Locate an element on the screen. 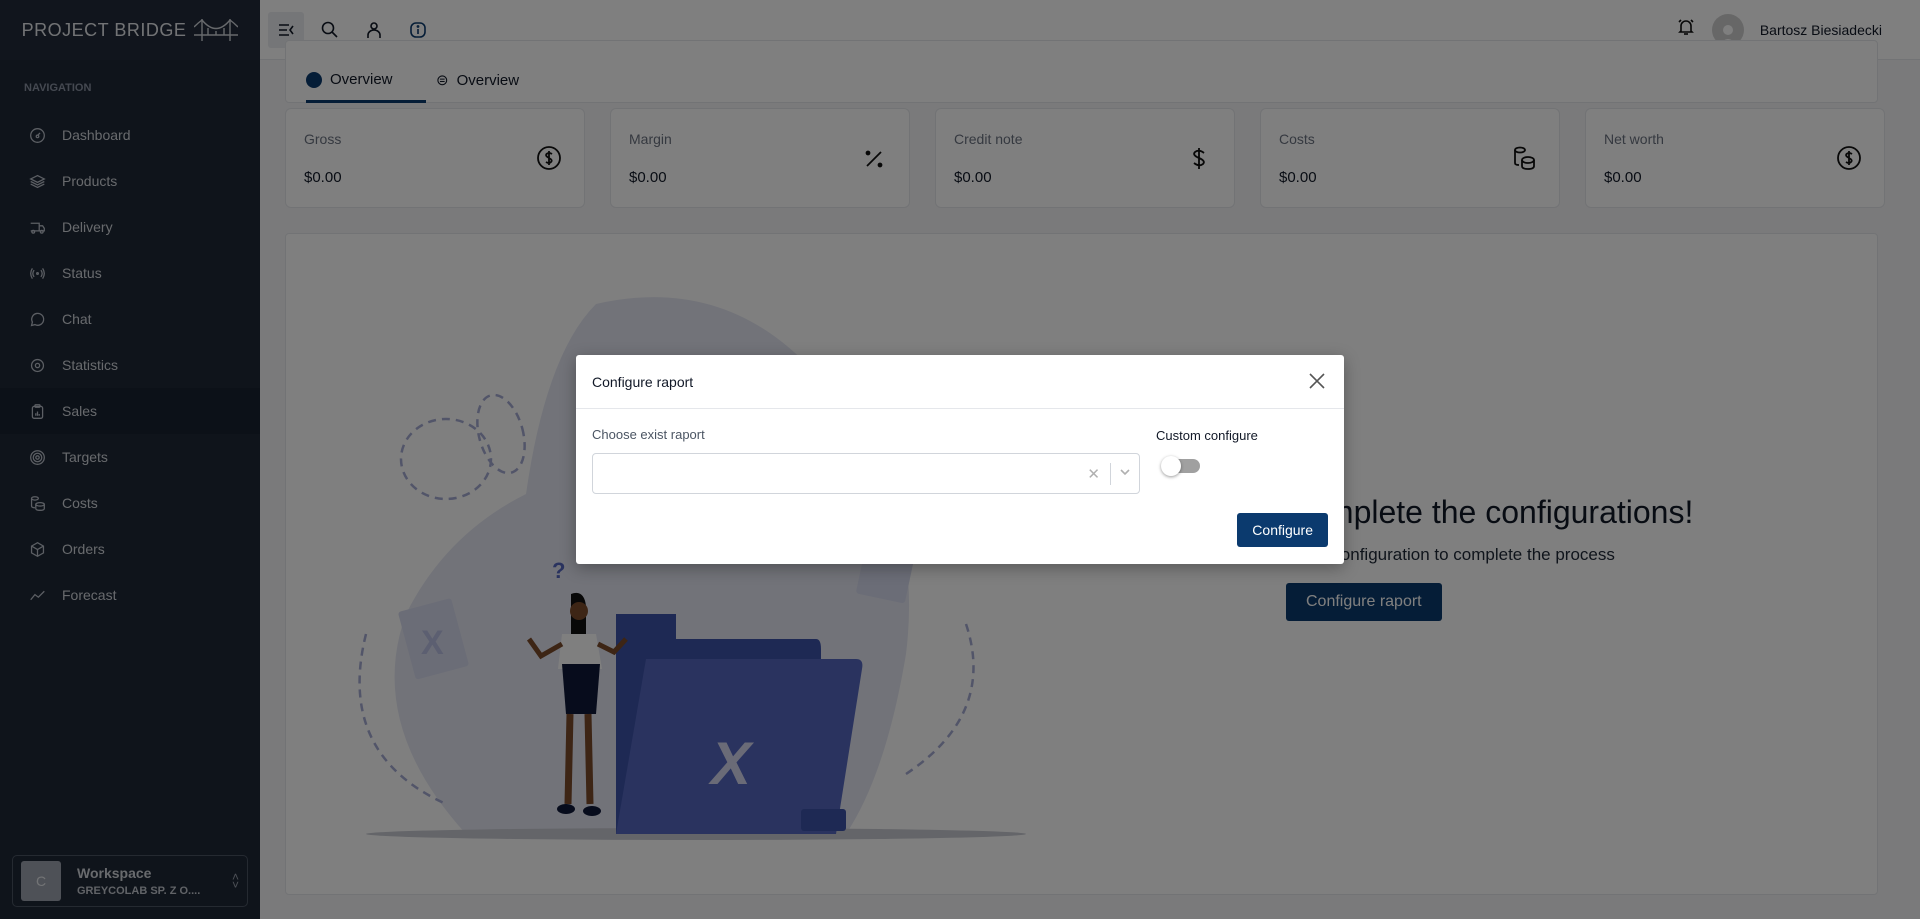 The height and width of the screenshot is (919, 1920). custom-configure-label: Custom configure is located at coordinates (1207, 435).